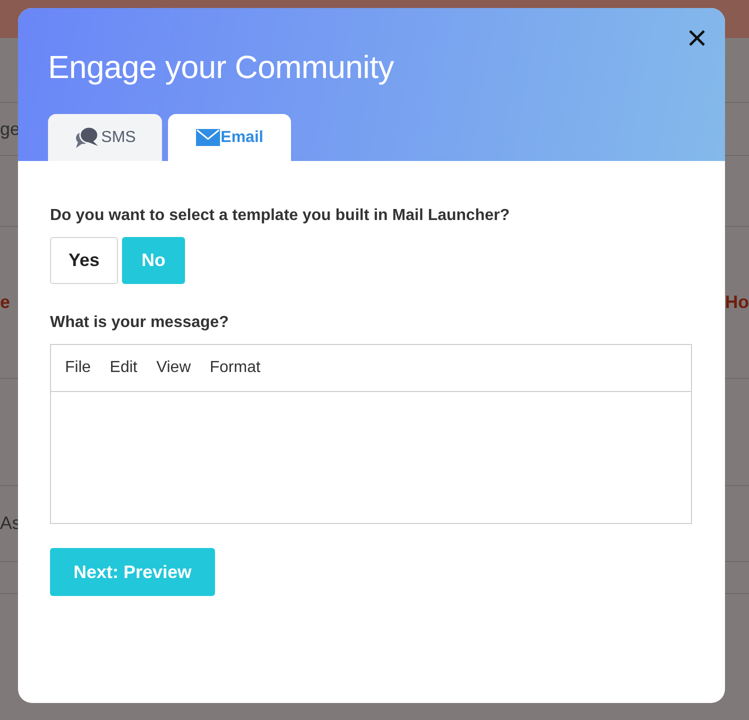 Image resolution: width=749 pixels, height=720 pixels. Describe the element at coordinates (5, 302) in the screenshot. I see `background-text: e` at that location.